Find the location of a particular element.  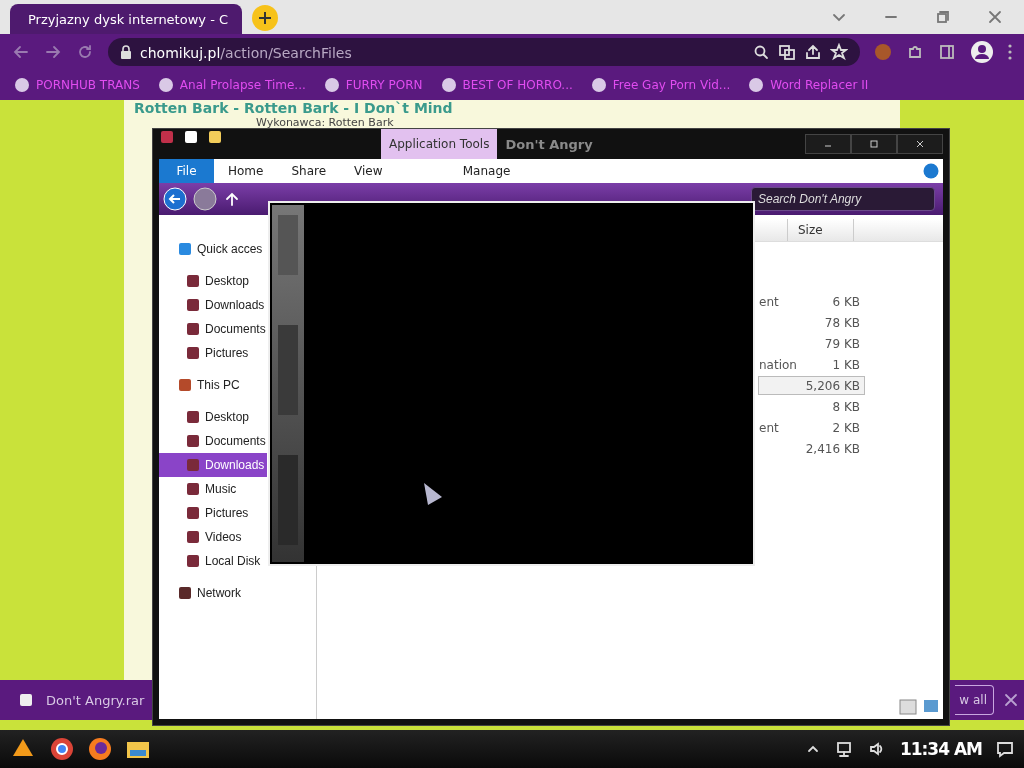

chrome-icon is located at coordinates (62, 749).